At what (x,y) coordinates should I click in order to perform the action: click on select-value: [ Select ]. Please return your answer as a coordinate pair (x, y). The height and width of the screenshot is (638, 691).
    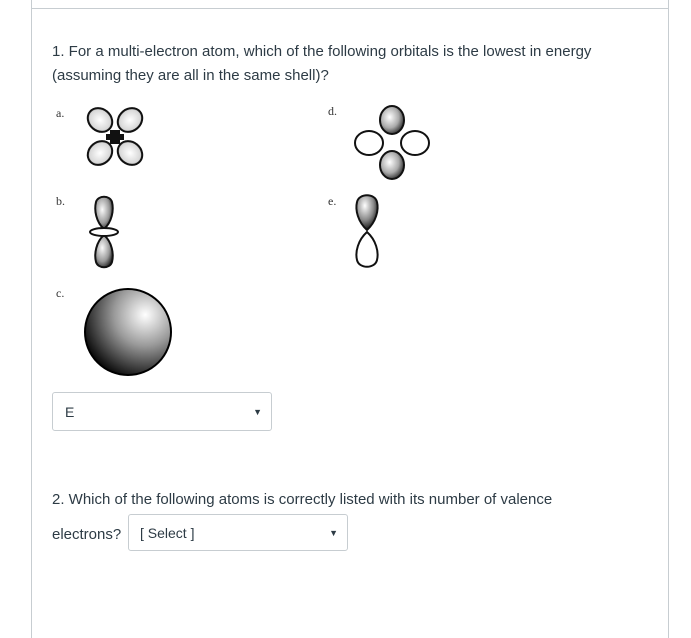
    Looking at the image, I should click on (167, 532).